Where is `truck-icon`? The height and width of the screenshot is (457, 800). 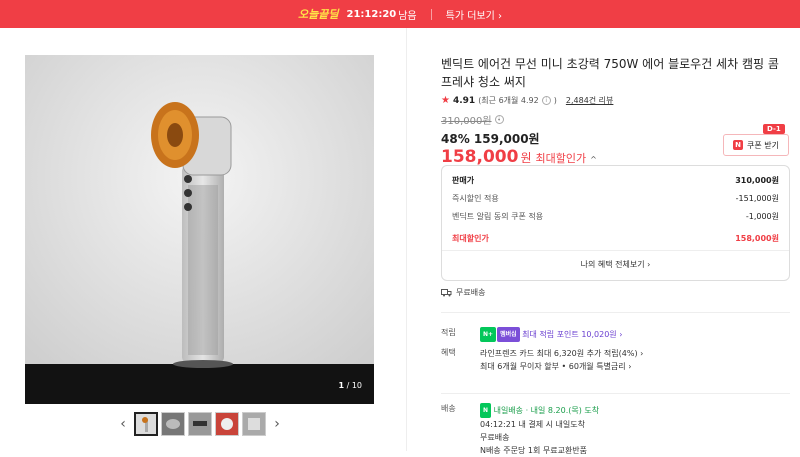 truck-icon is located at coordinates (446, 293).